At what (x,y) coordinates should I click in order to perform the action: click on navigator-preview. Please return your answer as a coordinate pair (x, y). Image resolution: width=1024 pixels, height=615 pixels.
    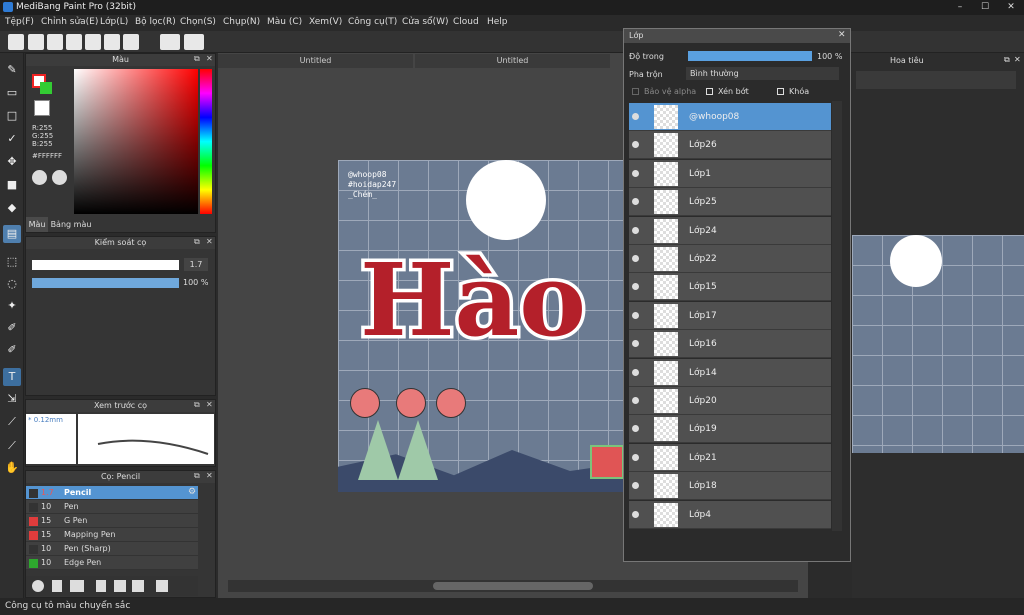
    Looking at the image, I should click on (938, 344).